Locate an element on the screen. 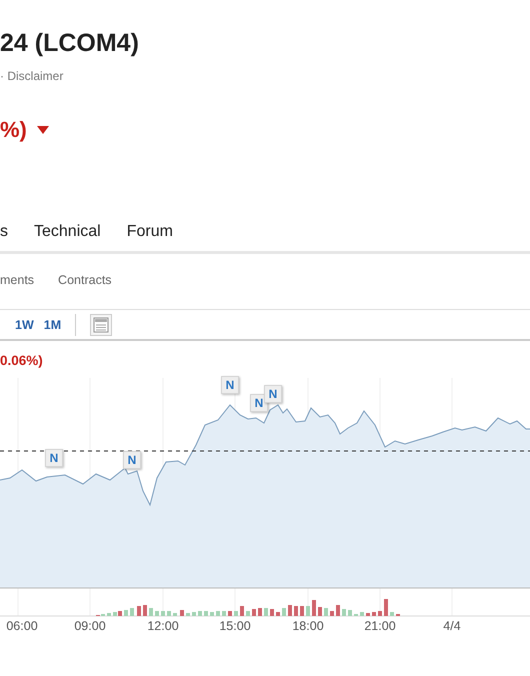  time-label: 12:00 is located at coordinates (163, 626).